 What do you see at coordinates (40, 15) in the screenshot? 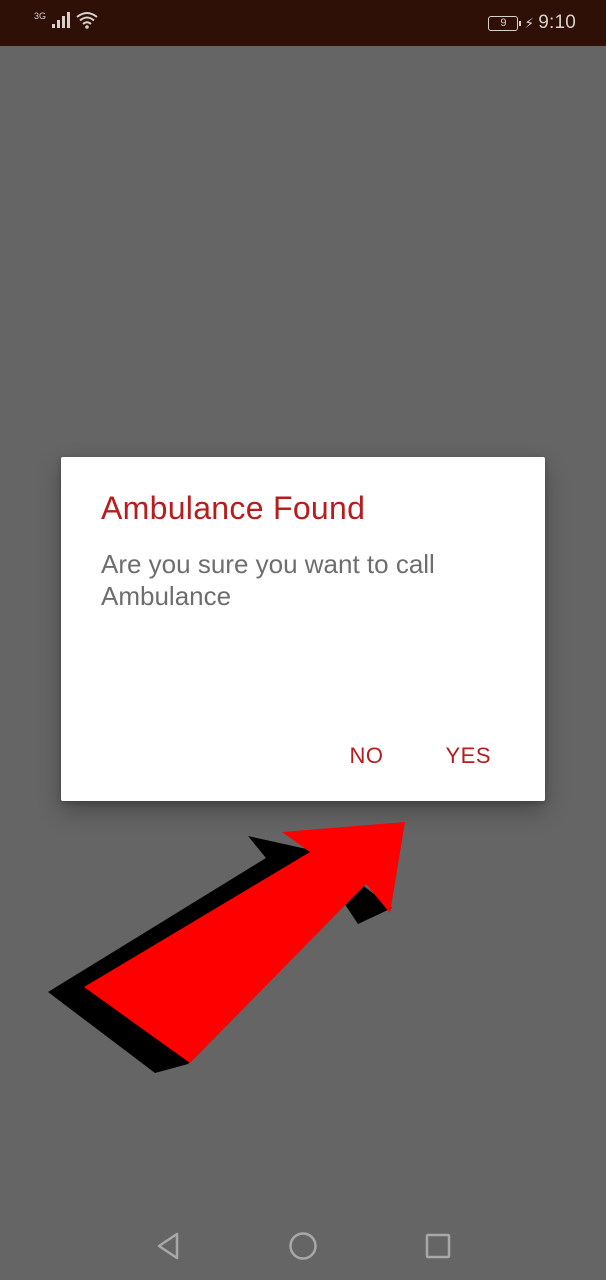
I see `network-type: 3G` at bounding box center [40, 15].